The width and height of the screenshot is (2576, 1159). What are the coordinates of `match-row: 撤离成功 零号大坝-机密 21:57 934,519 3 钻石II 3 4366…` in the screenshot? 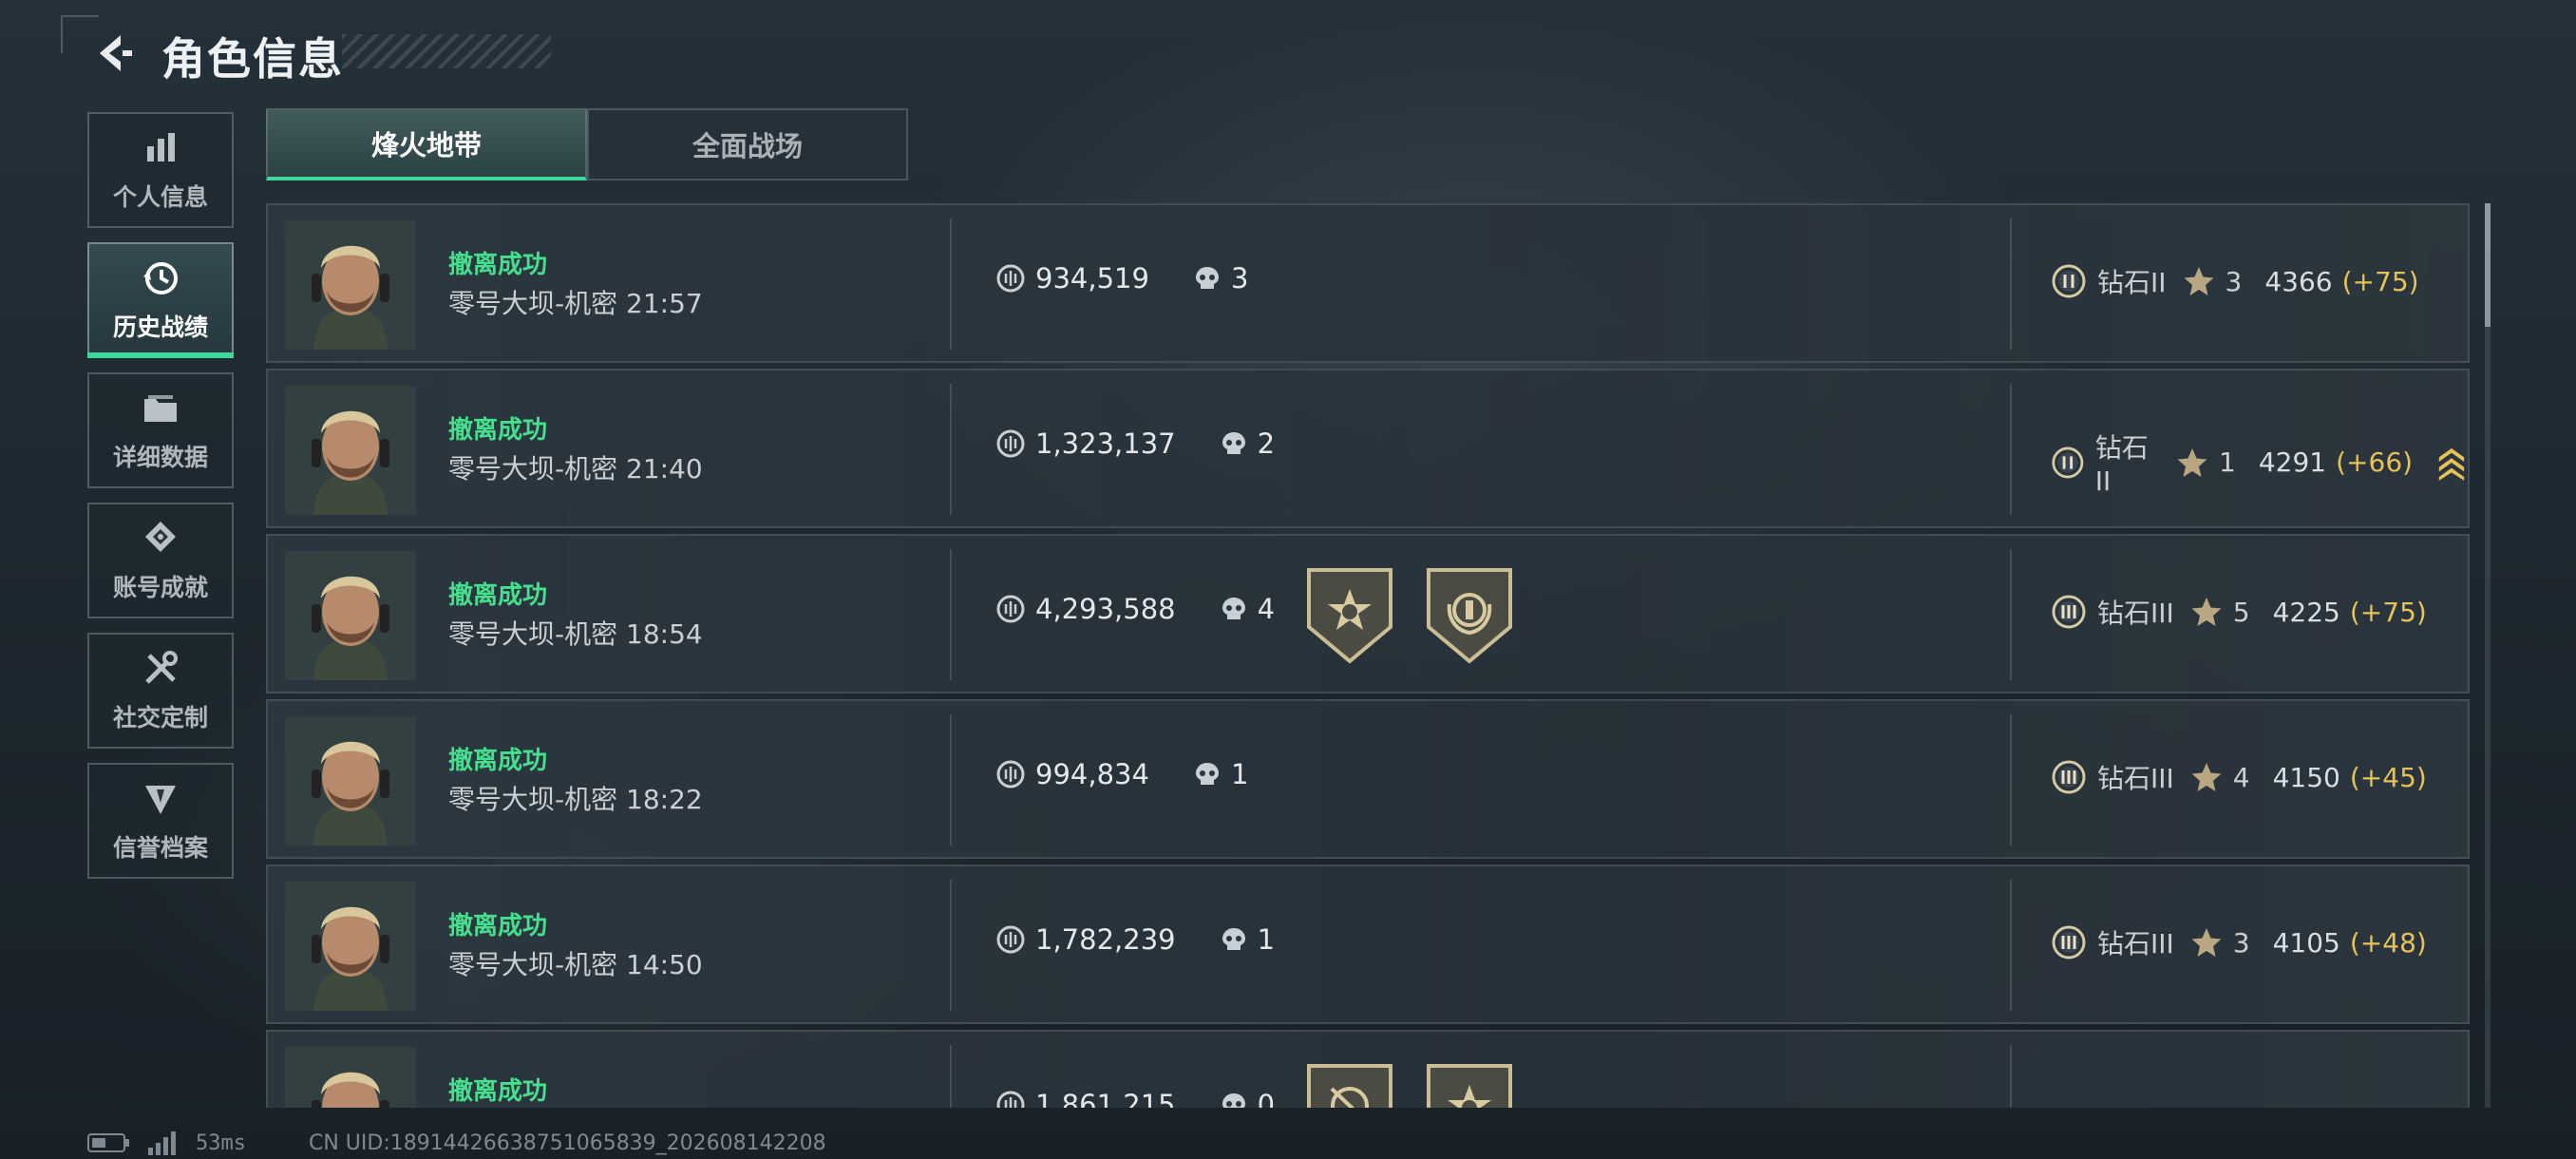 It's located at (1368, 283).